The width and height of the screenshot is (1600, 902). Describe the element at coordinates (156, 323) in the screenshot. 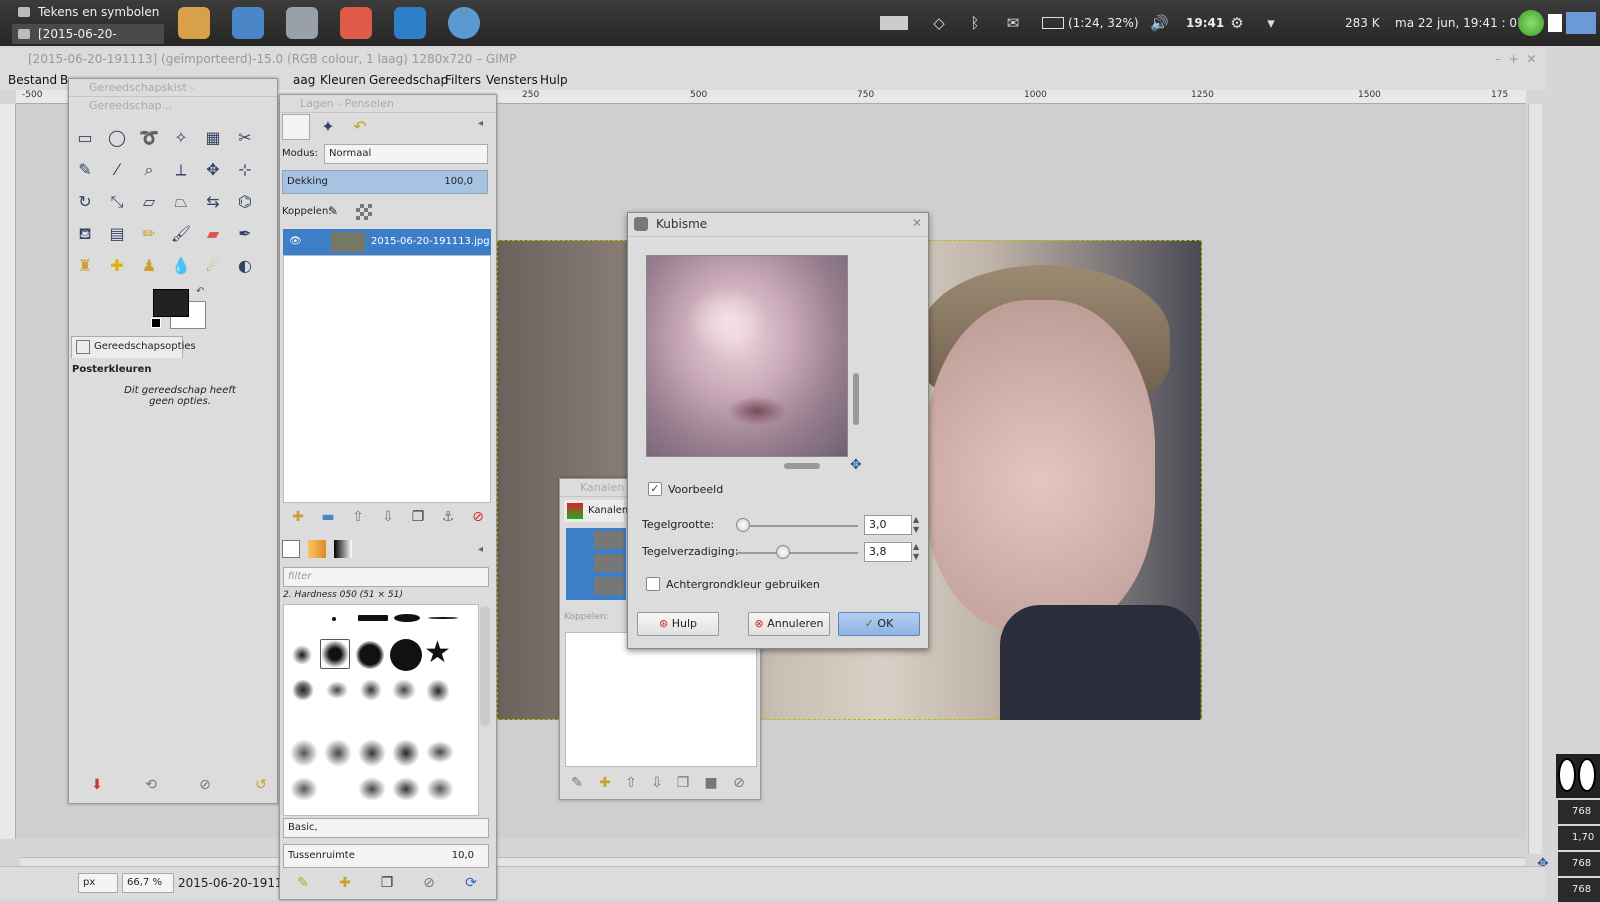

I see `default-colors-icon` at that location.